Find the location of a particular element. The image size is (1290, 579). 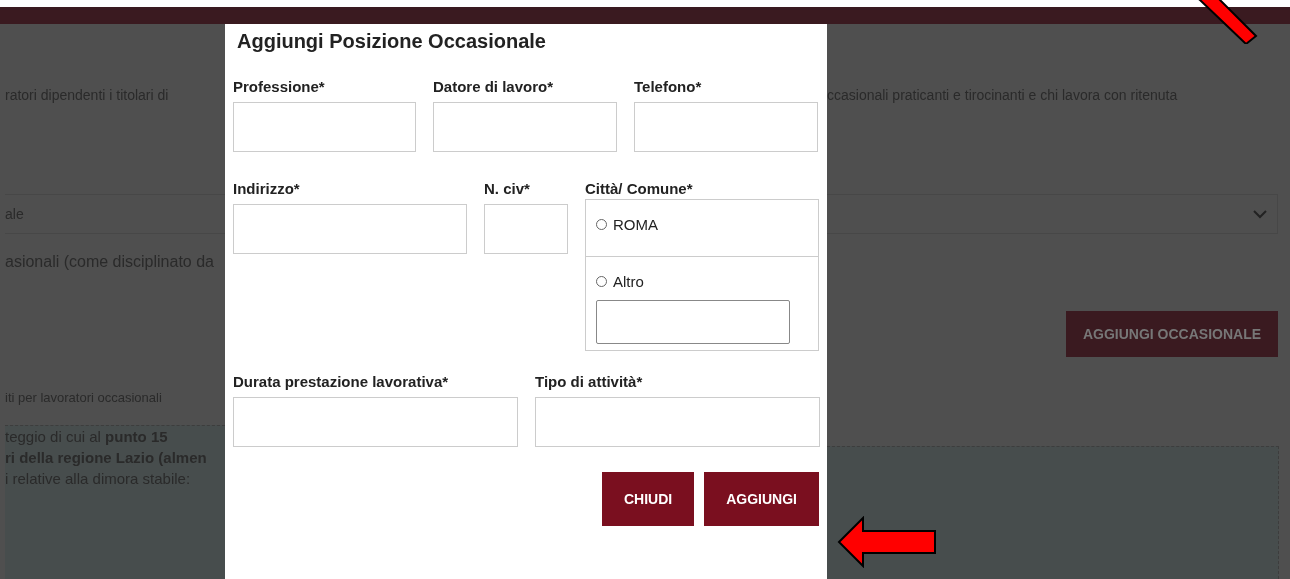

modal-title: Aggiungi Posizione Occasionale is located at coordinates (392, 42).